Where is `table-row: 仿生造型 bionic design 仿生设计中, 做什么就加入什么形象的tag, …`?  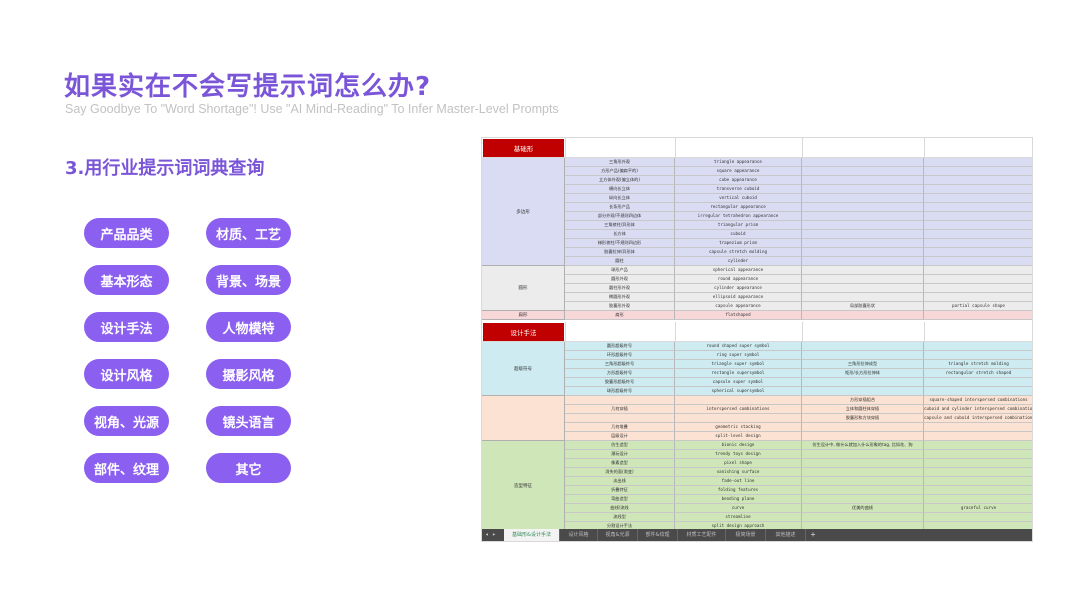
table-row: 仿生造型 bionic design 仿生设计中, 做什么就加入什么形象的tag, … is located at coordinates (798, 445).